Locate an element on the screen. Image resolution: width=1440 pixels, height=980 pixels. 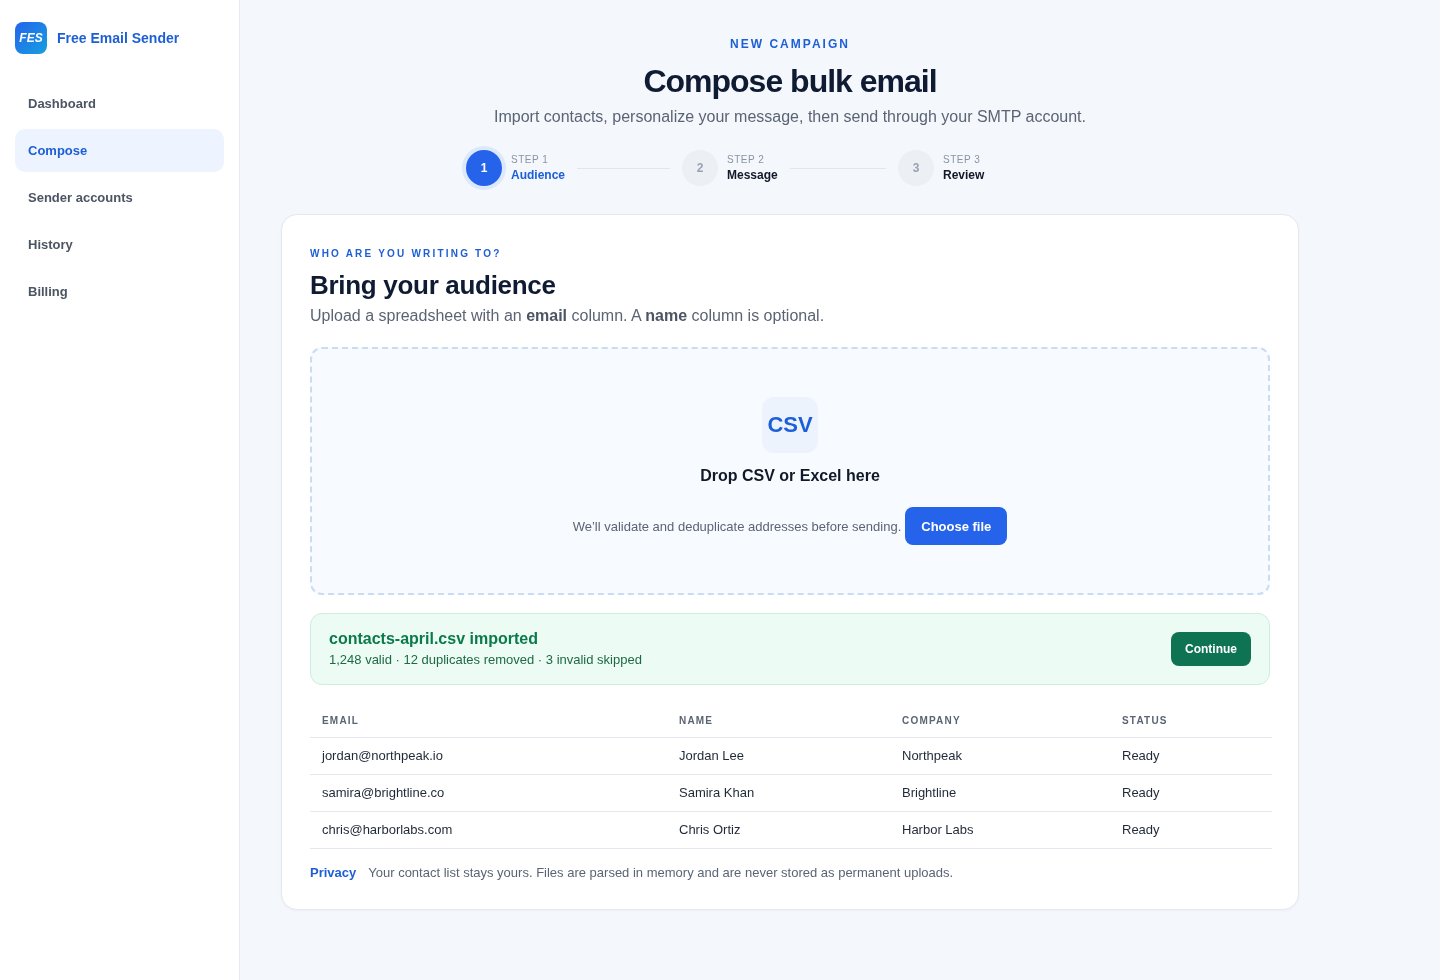
step-caption: STEP 3 is located at coordinates (962, 159).